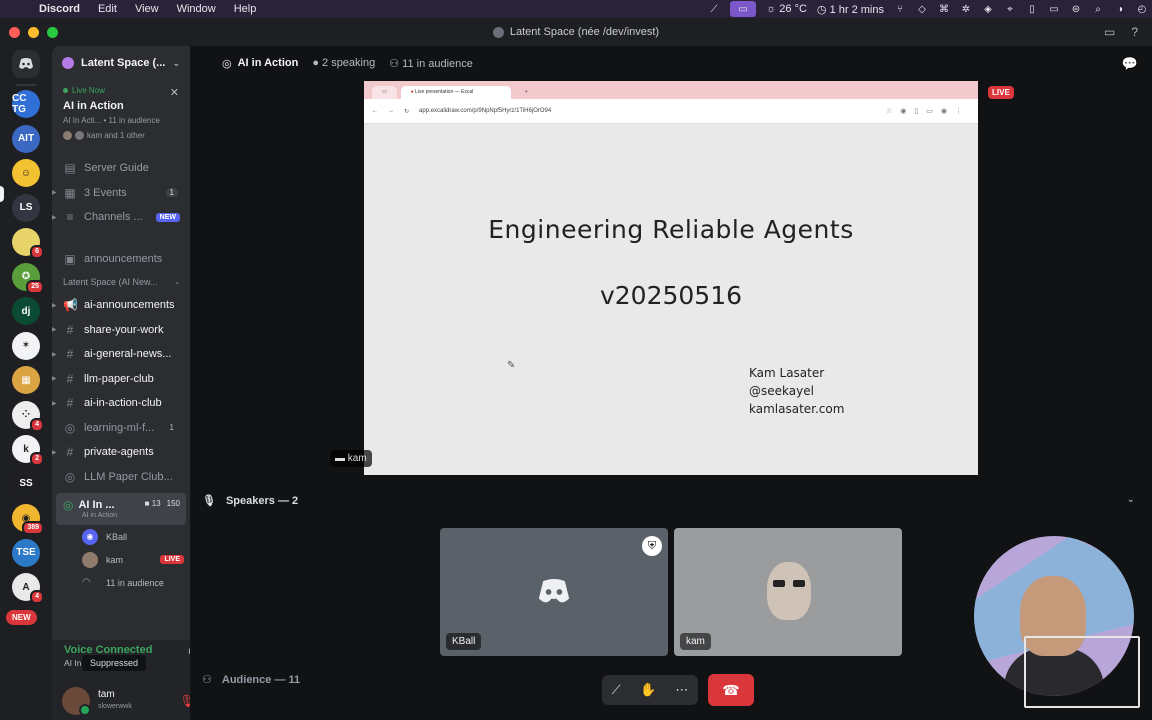 This screenshot has width=1152, height=720. I want to click on menu-app-discord: Discord, so click(59, 9).